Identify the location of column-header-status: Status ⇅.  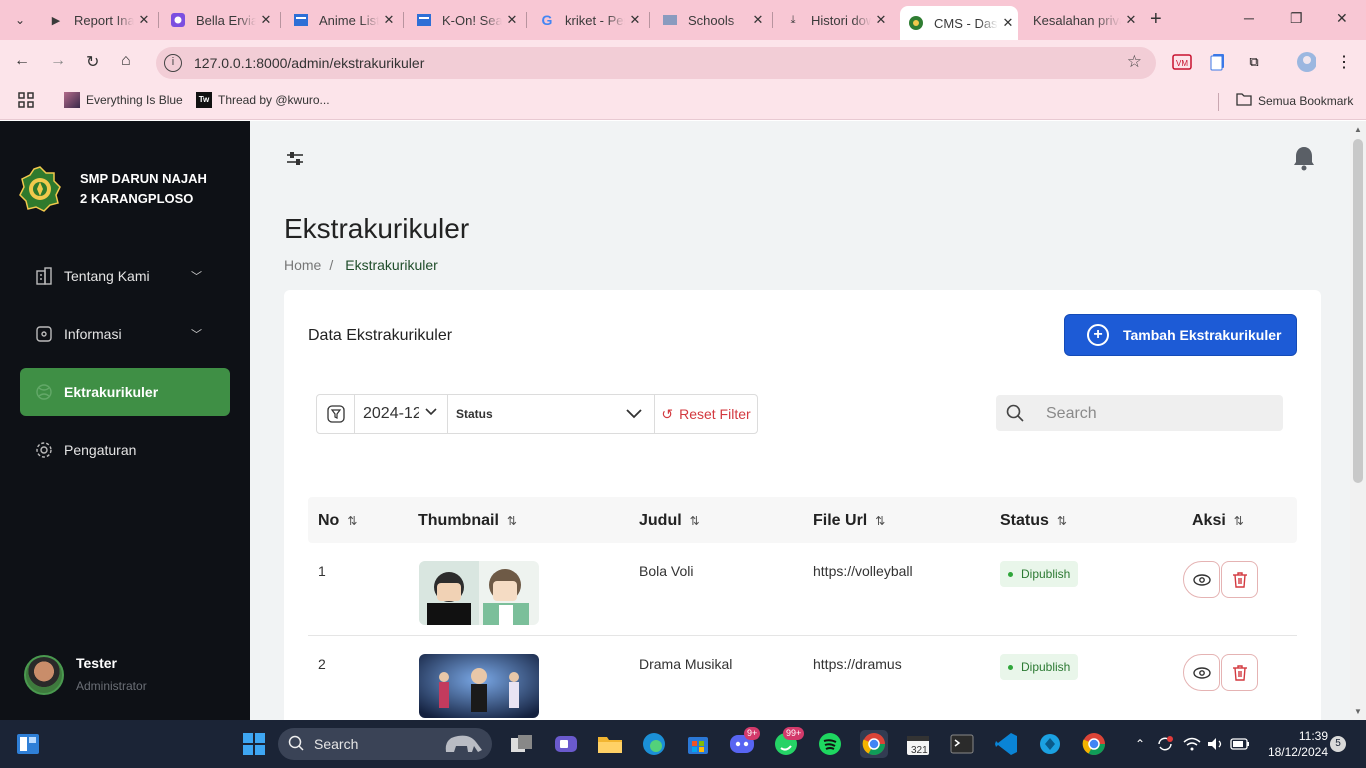
(1033, 521).